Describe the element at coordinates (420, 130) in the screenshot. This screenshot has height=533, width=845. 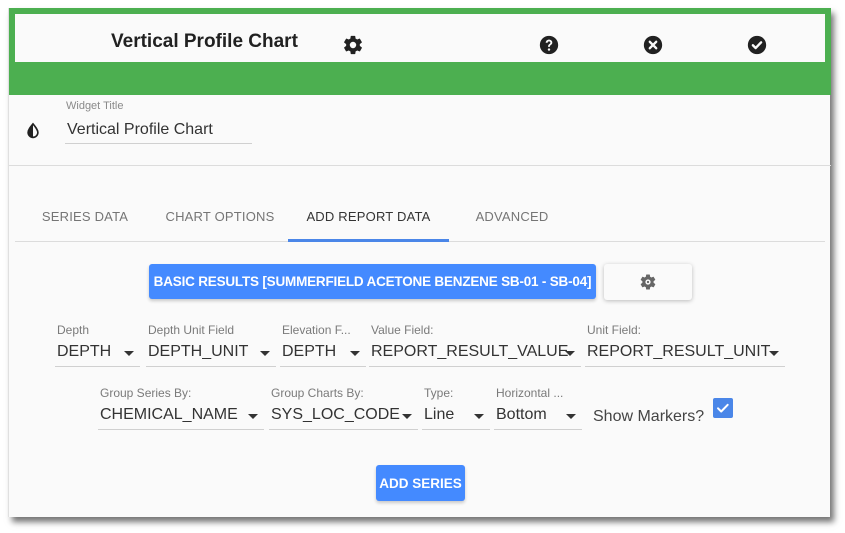
I see `widget-title-section: Widget Title` at that location.